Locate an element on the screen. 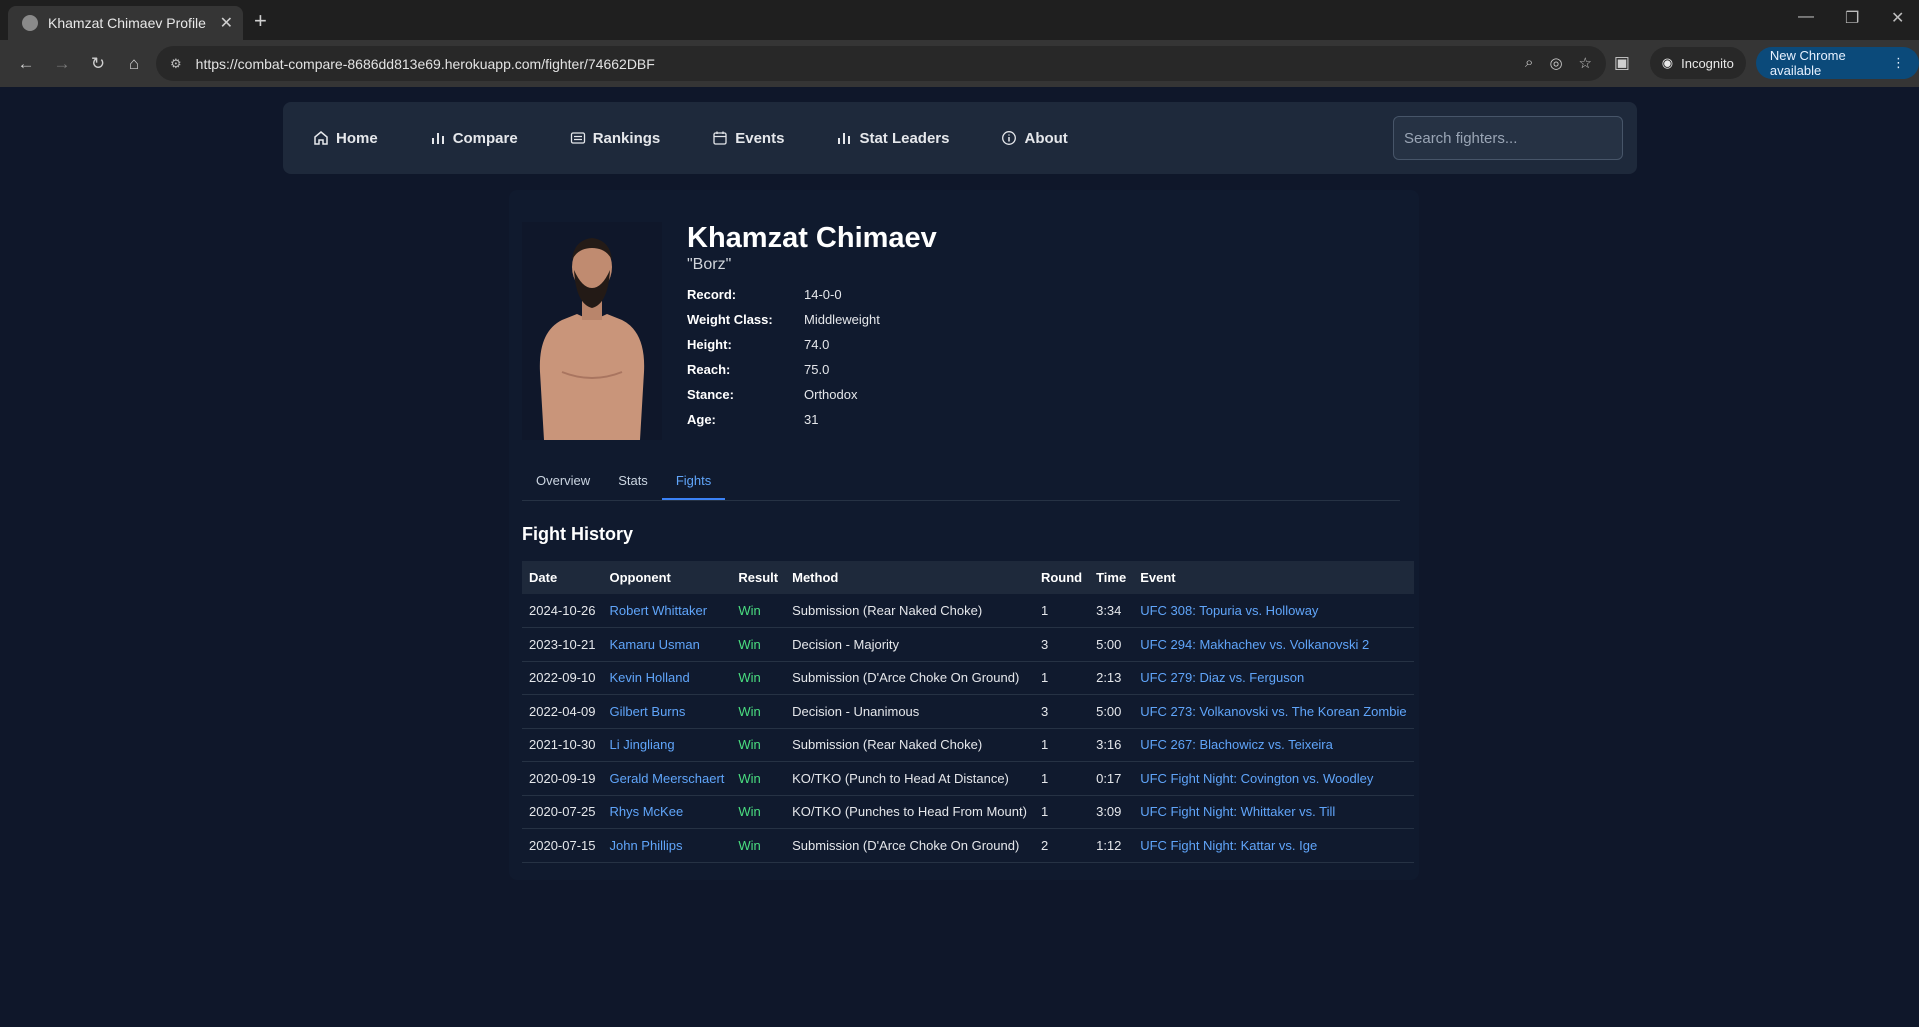 The width and height of the screenshot is (1919, 1027). forward-icon: → is located at coordinates (62, 64).